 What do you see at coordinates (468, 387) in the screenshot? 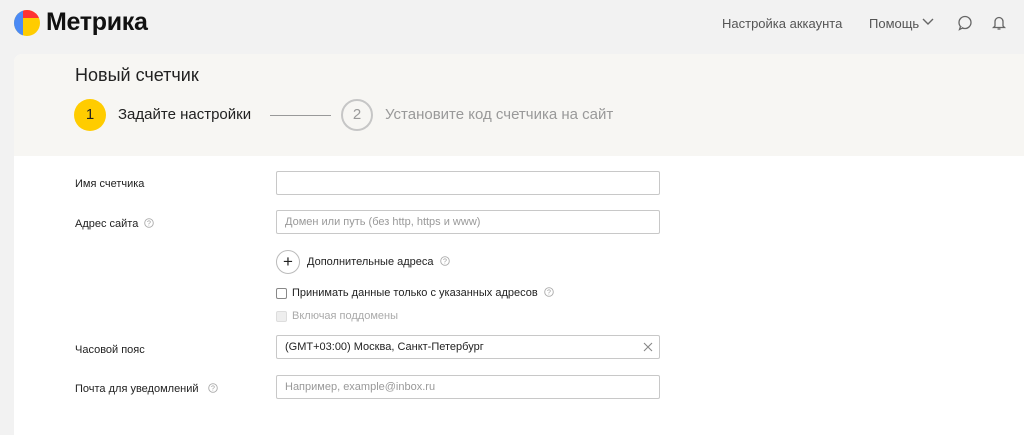
I see `email-input: Например, example@inbox.ru` at bounding box center [468, 387].